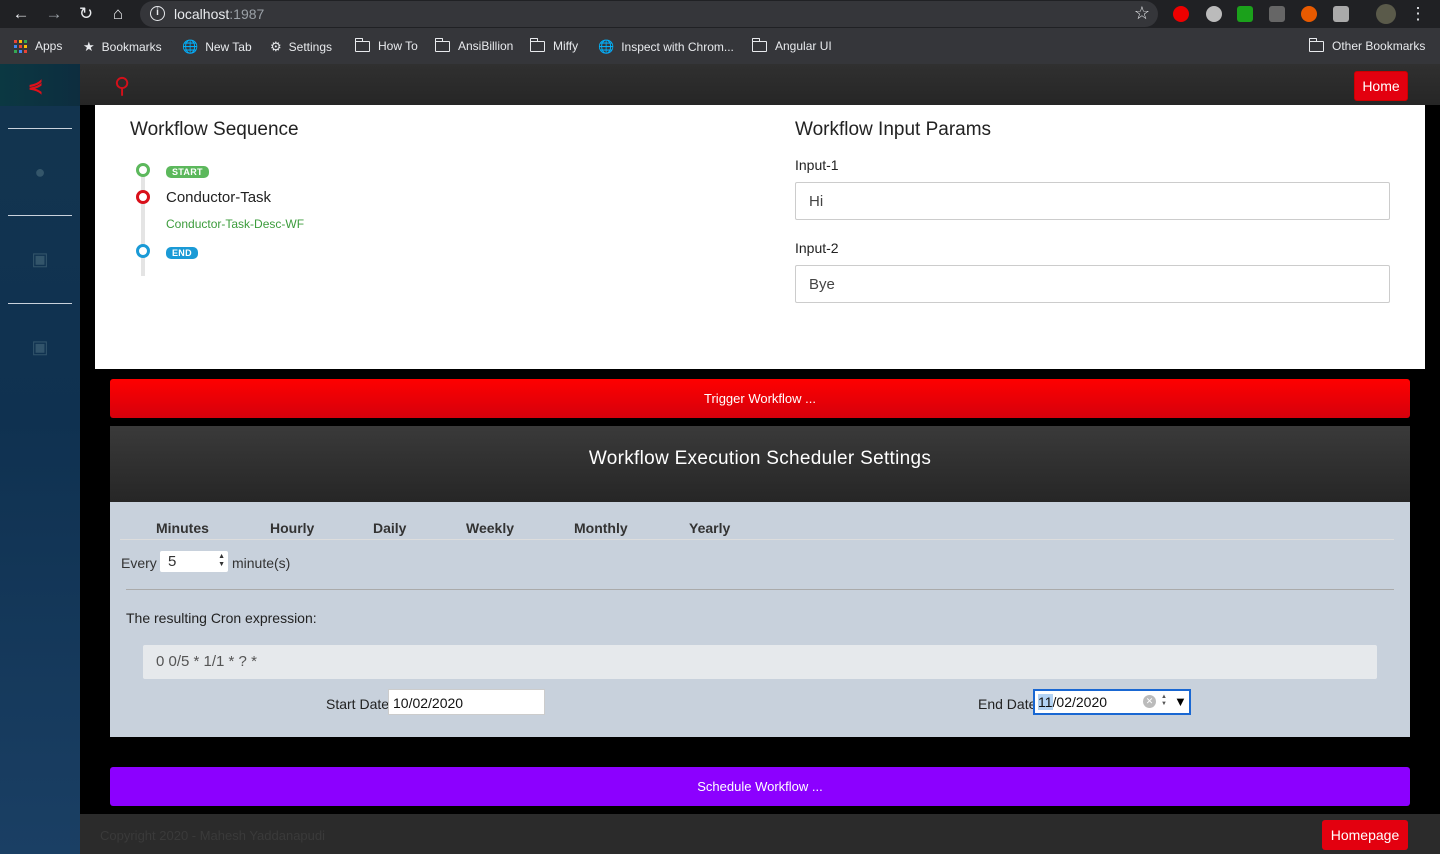 The image size is (1440, 854). Describe the element at coordinates (1214, 14) in the screenshot. I see `extension-globe-icon` at that location.